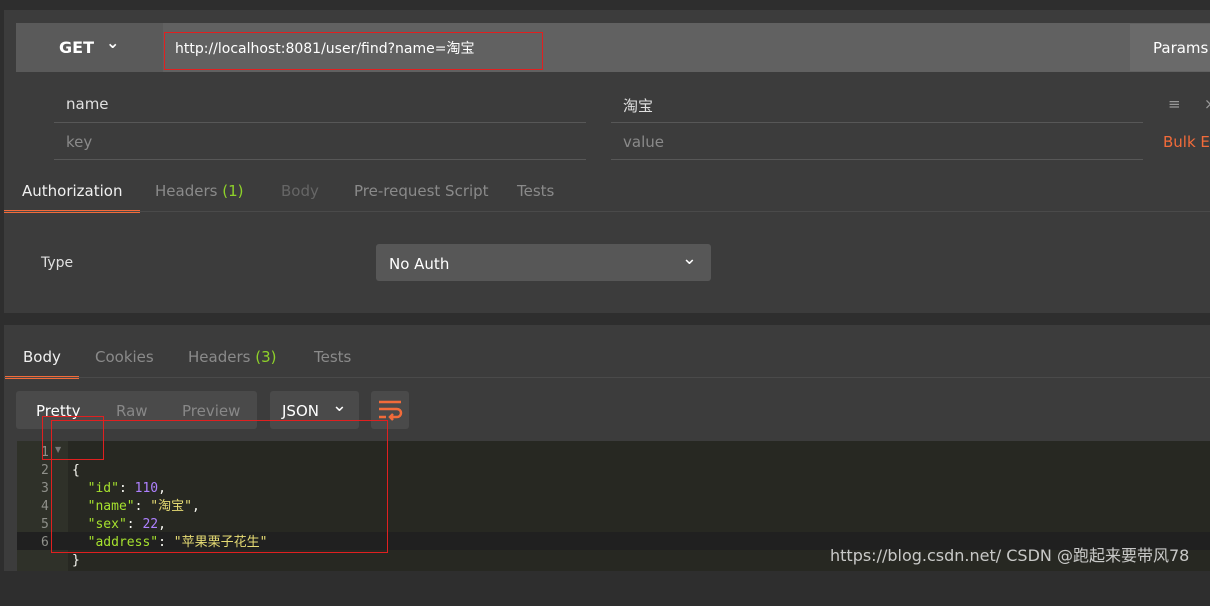 This screenshot has width=1210, height=606. What do you see at coordinates (300, 411) in the screenshot?
I see `format-label: JSON` at bounding box center [300, 411].